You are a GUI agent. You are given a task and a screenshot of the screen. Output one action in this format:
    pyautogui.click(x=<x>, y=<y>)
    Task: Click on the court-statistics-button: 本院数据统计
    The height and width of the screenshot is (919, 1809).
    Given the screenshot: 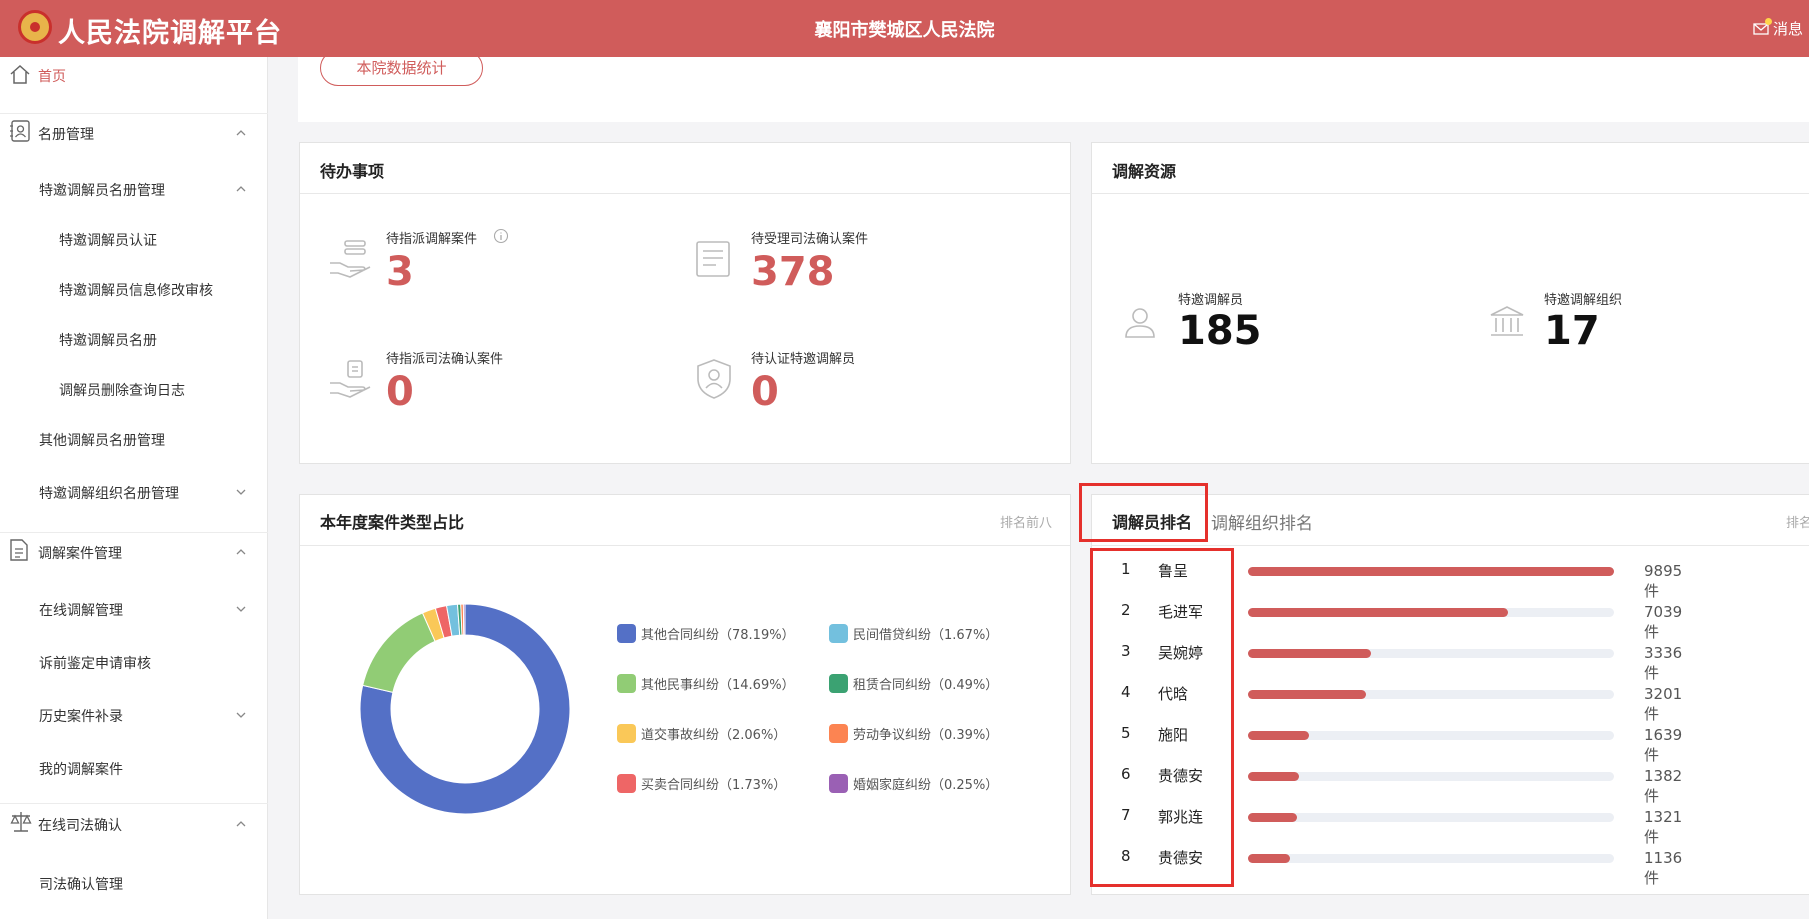 What is the action you would take?
    pyautogui.click(x=401, y=68)
    